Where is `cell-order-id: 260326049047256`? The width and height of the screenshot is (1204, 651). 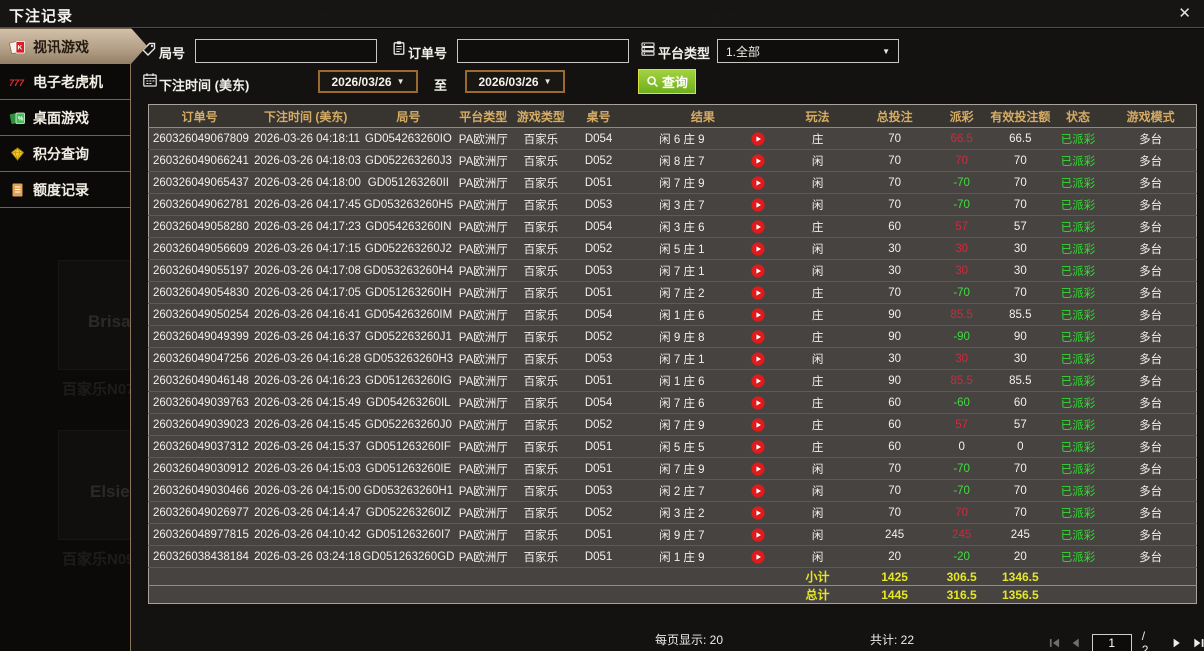
cell-order-id: 260326049047256 is located at coordinates (201, 358).